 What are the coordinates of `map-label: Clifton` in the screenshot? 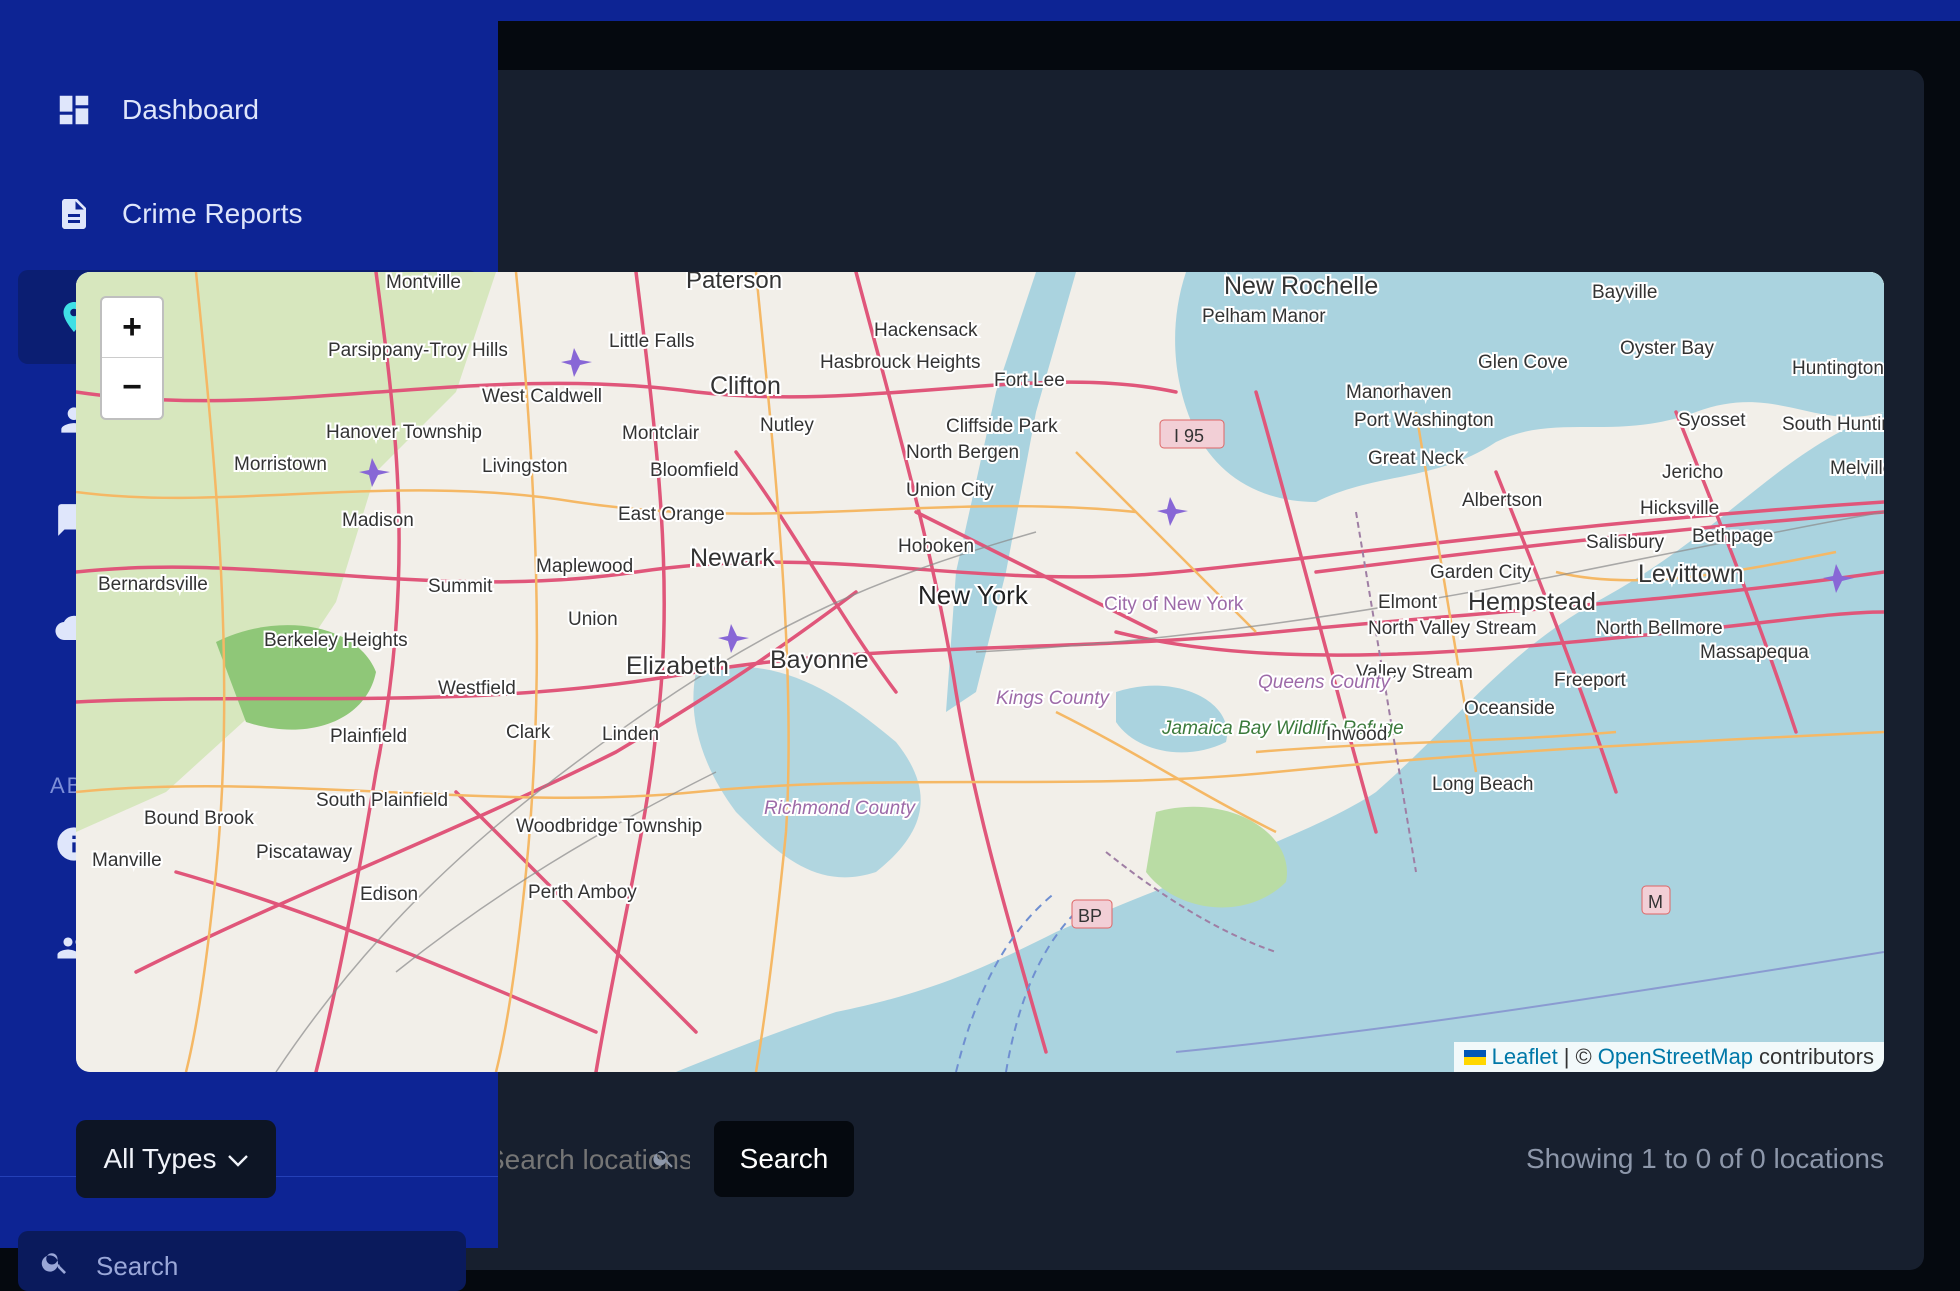 It's located at (745, 386).